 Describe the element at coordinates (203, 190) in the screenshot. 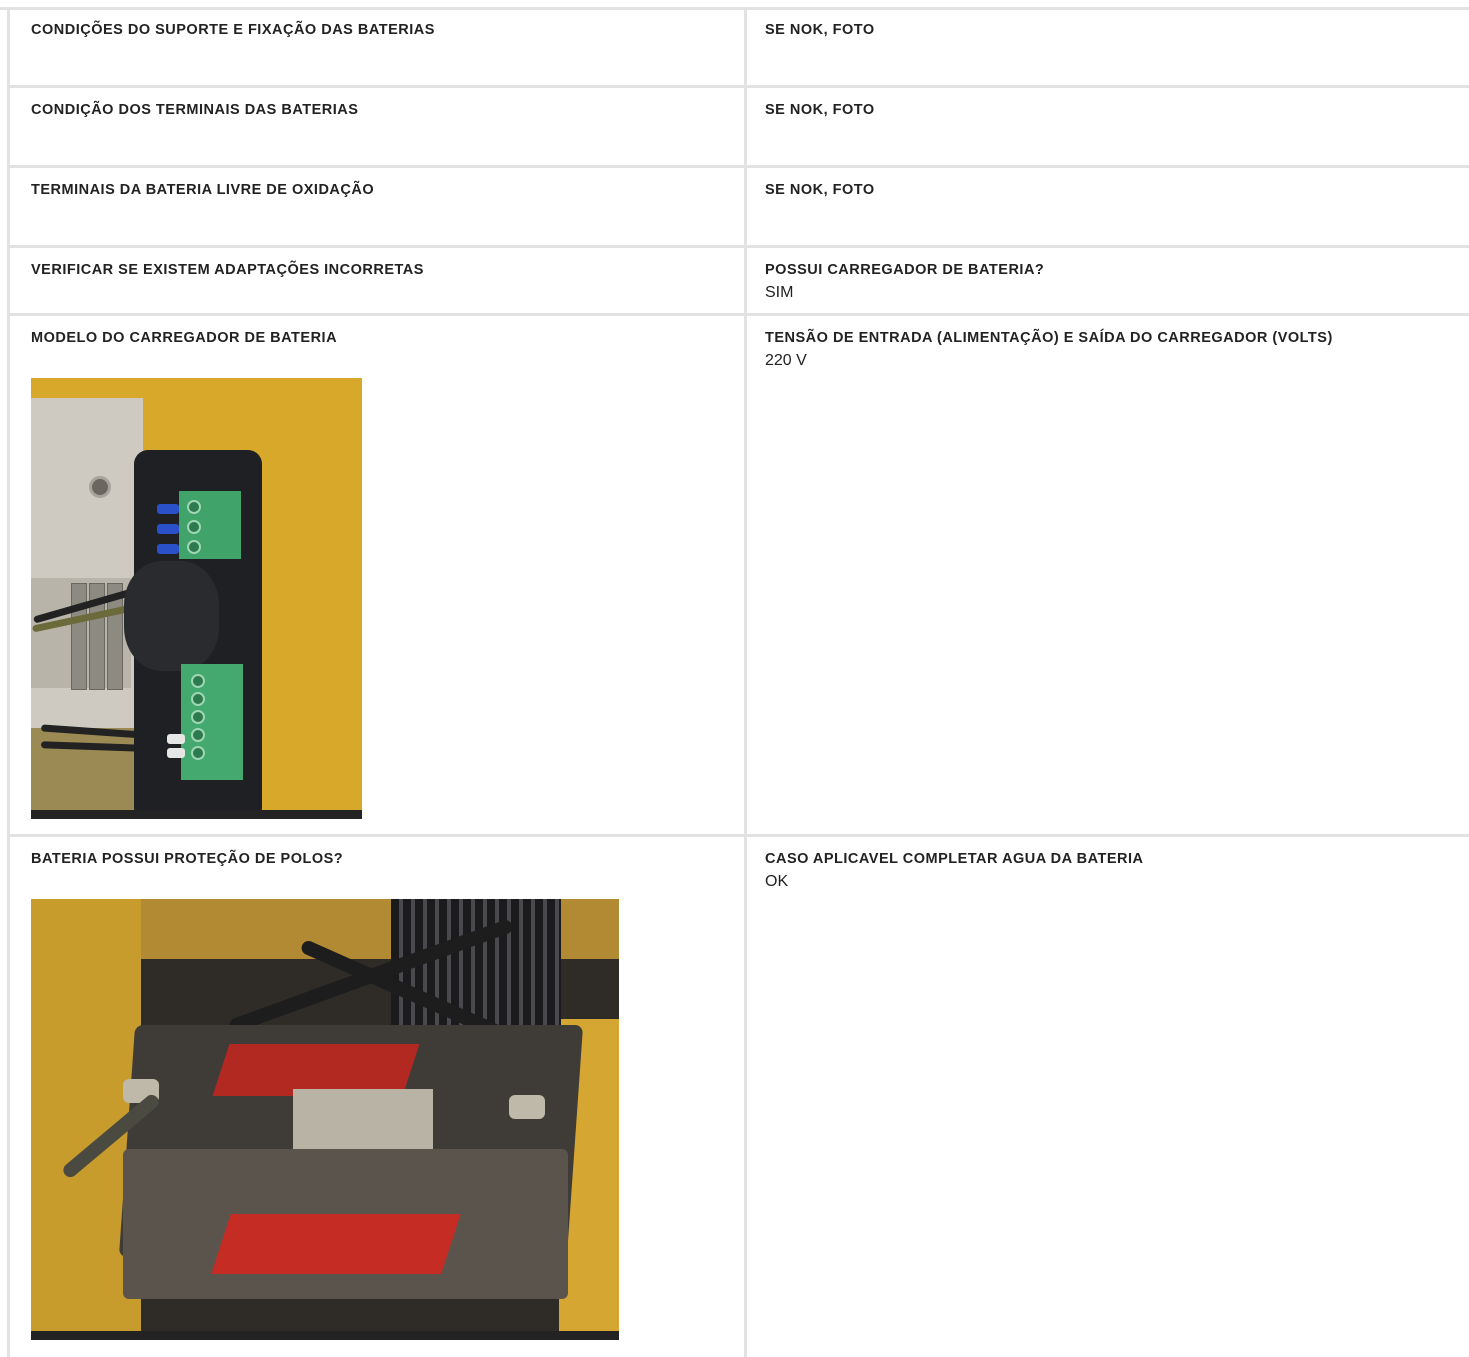

I see `field-label: TERMINAIS DA BATERIA LIVRE DE OXIDAÇÃO` at that location.